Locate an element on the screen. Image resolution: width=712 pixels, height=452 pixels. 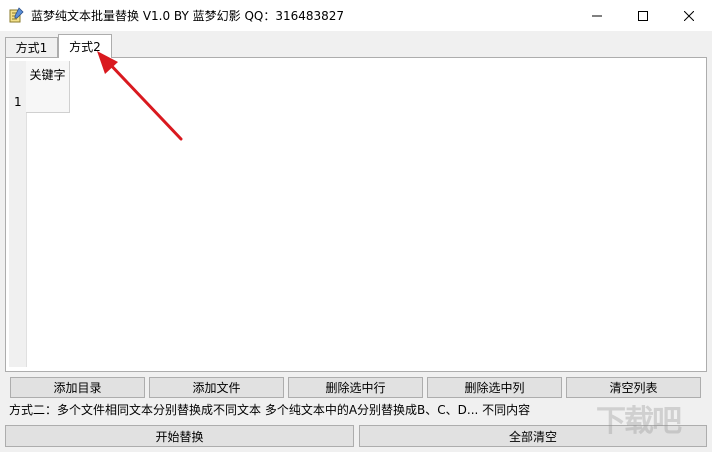
close-button is located at coordinates (689, 15).